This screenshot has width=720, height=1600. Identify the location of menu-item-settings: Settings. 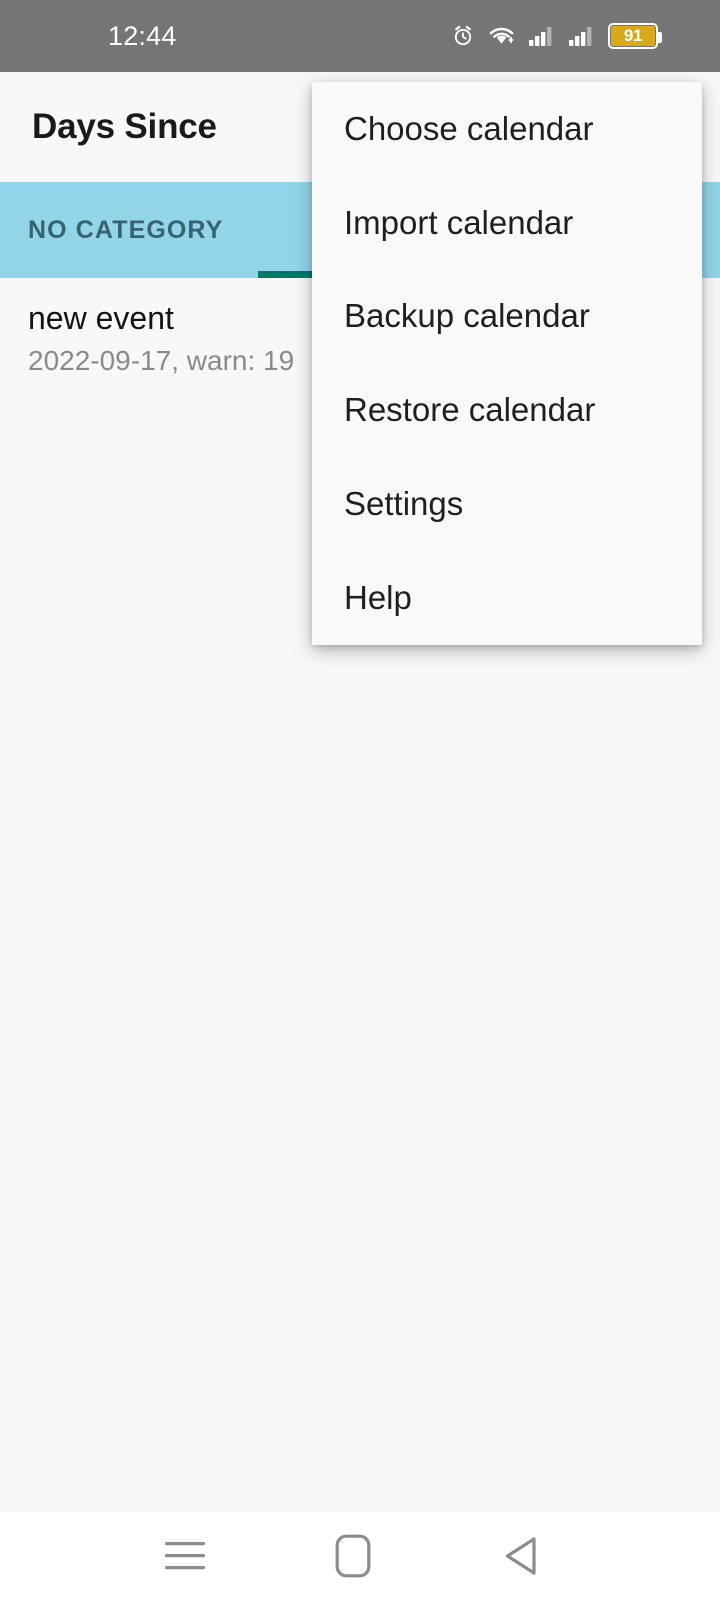
(507, 504).